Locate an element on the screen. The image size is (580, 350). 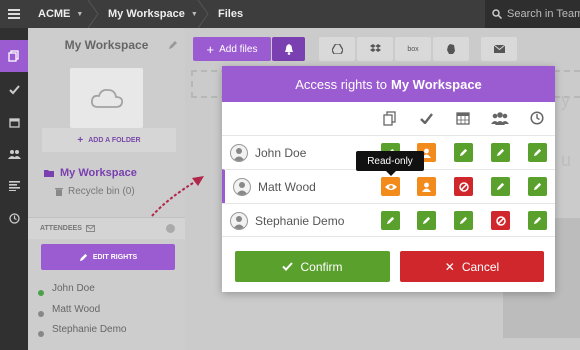
column-files is located at coordinates (390, 118).